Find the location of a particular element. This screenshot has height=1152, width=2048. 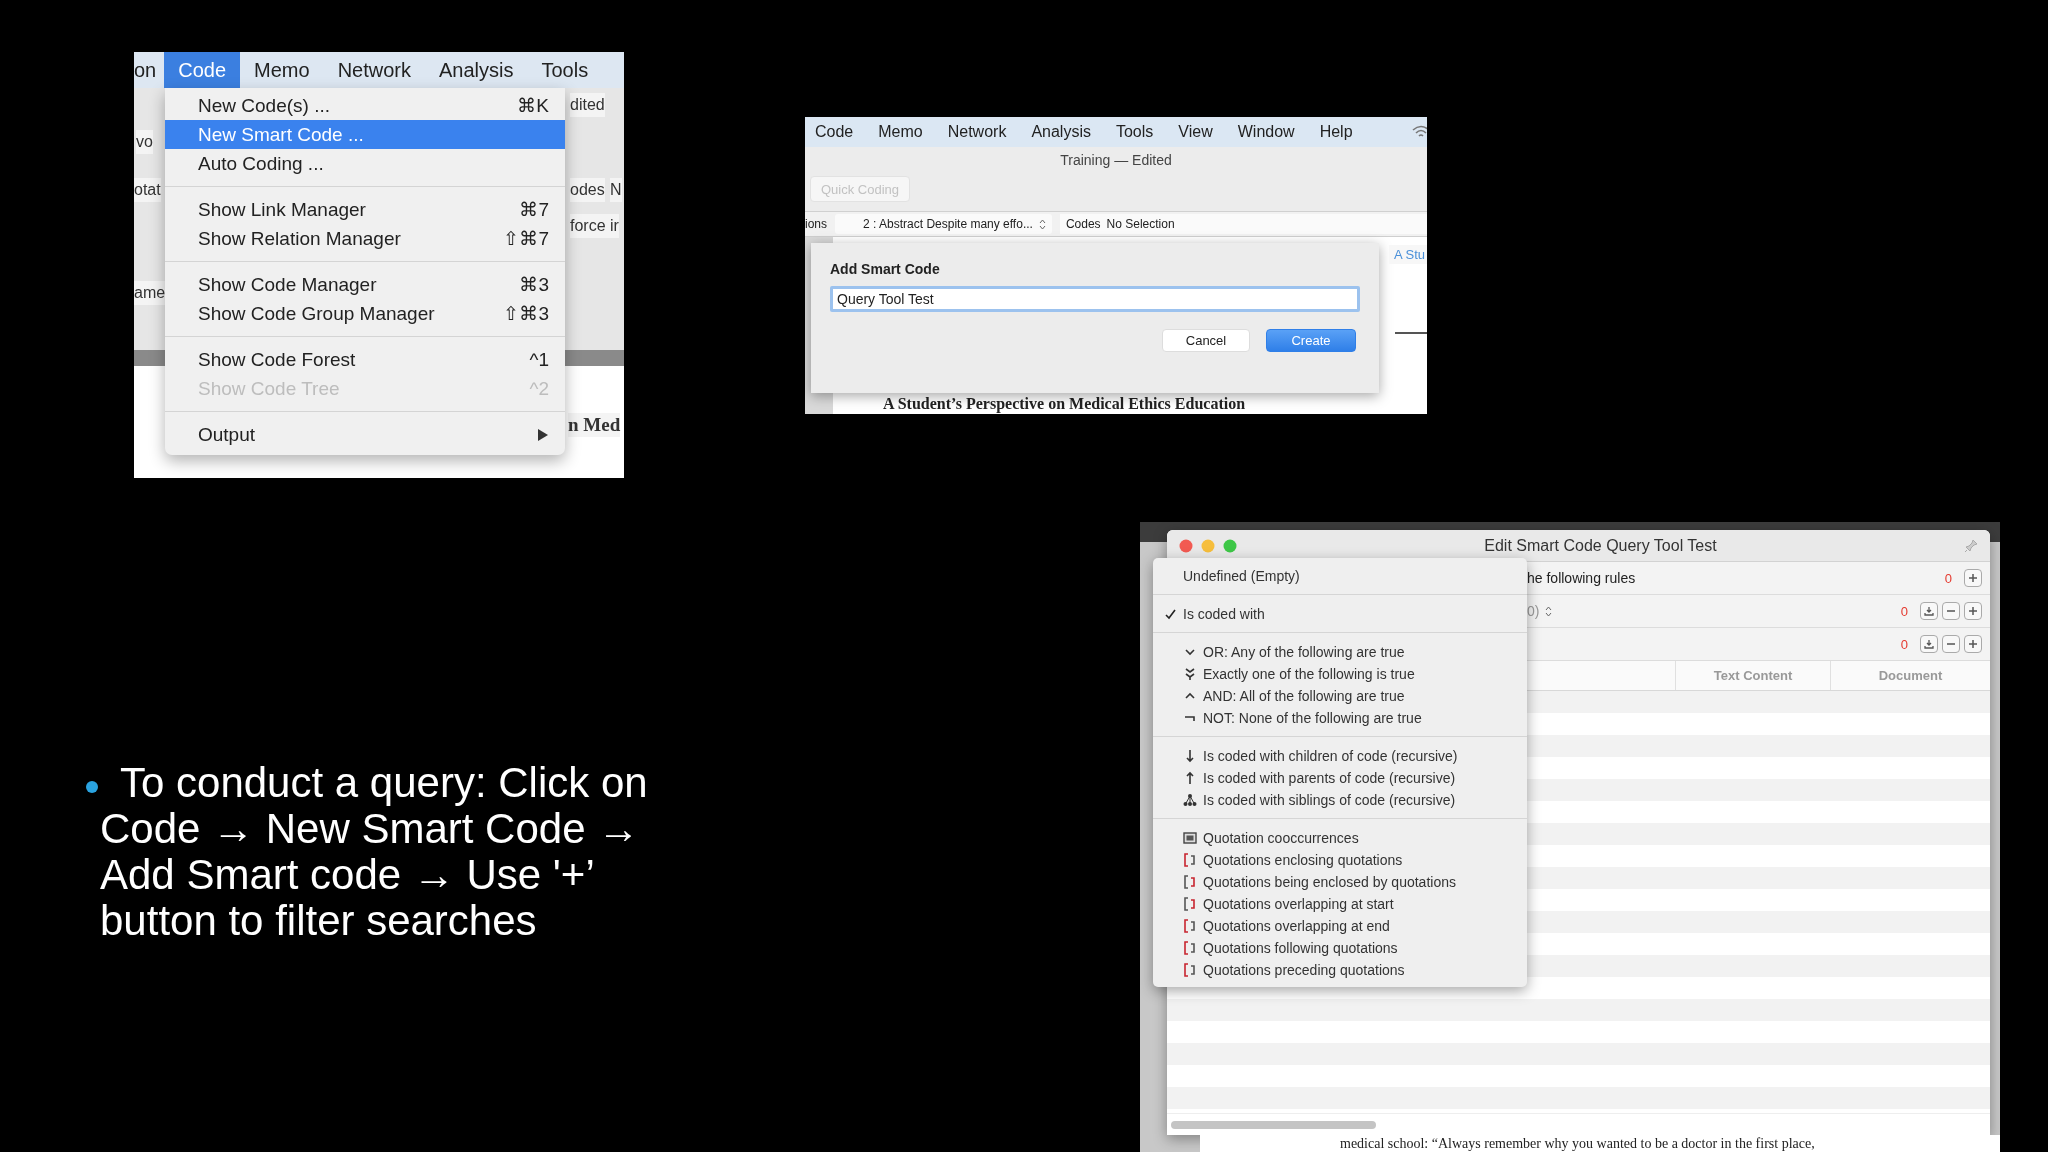

menu-title: View is located at coordinates (1195, 132).